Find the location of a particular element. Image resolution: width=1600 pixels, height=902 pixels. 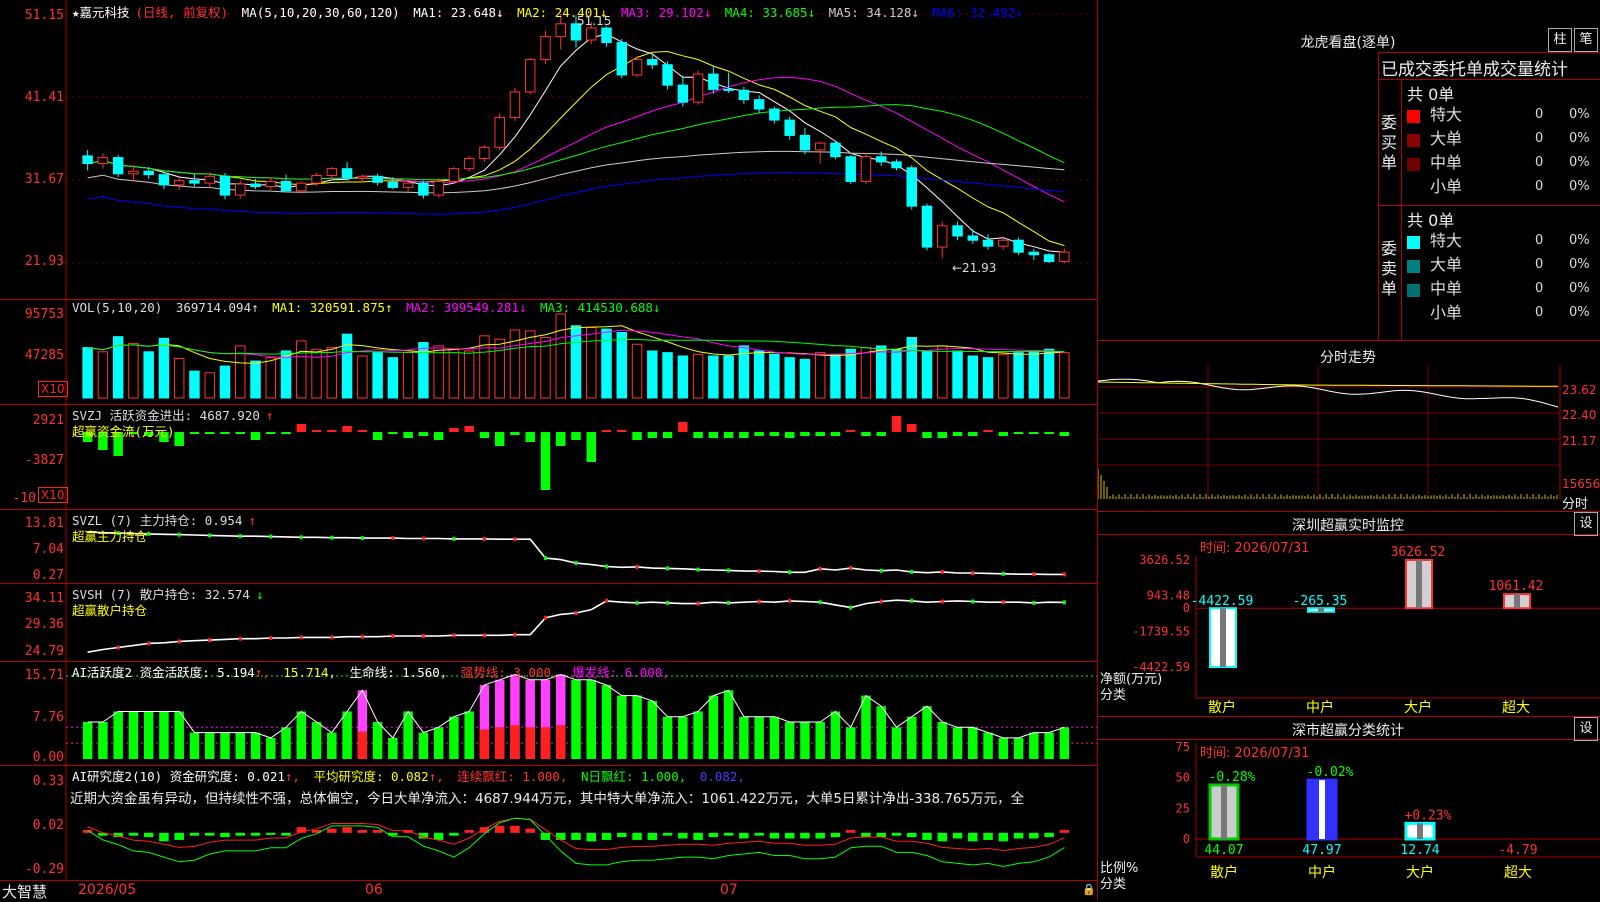

sell-side-label: 委卖单 is located at coordinates (1389, 268).